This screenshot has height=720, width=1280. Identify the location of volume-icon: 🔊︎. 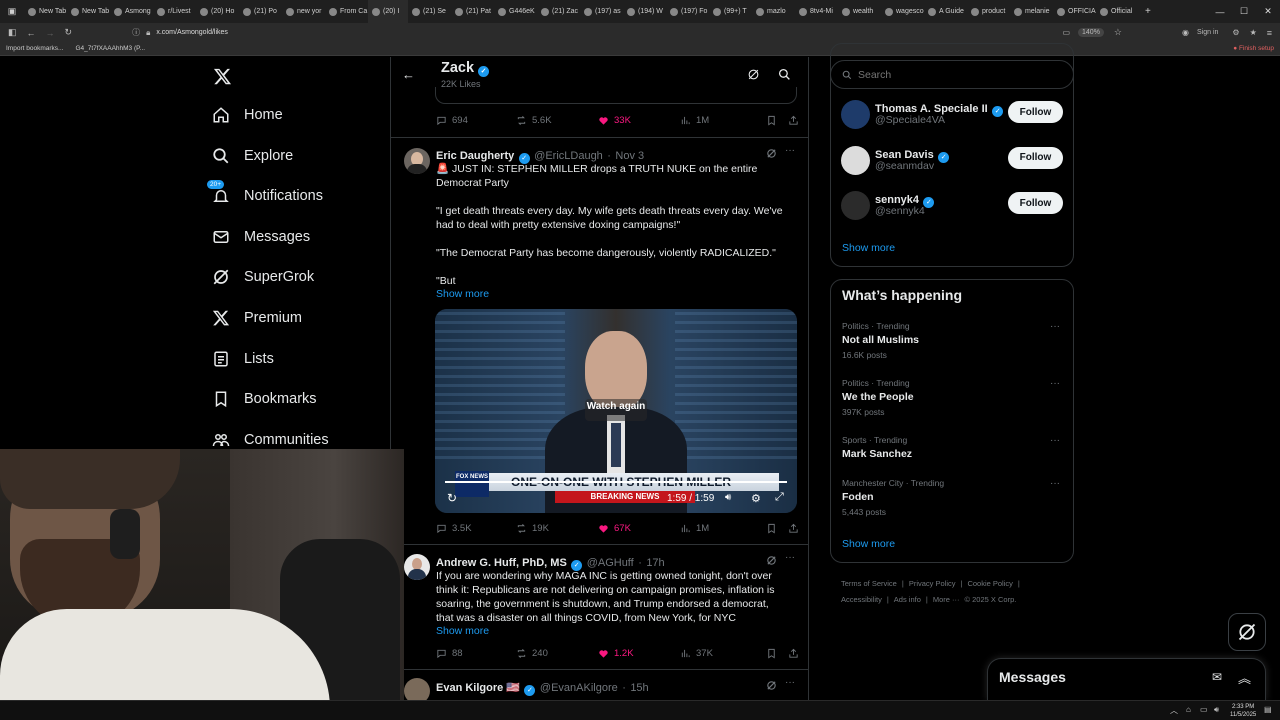
(728, 497).